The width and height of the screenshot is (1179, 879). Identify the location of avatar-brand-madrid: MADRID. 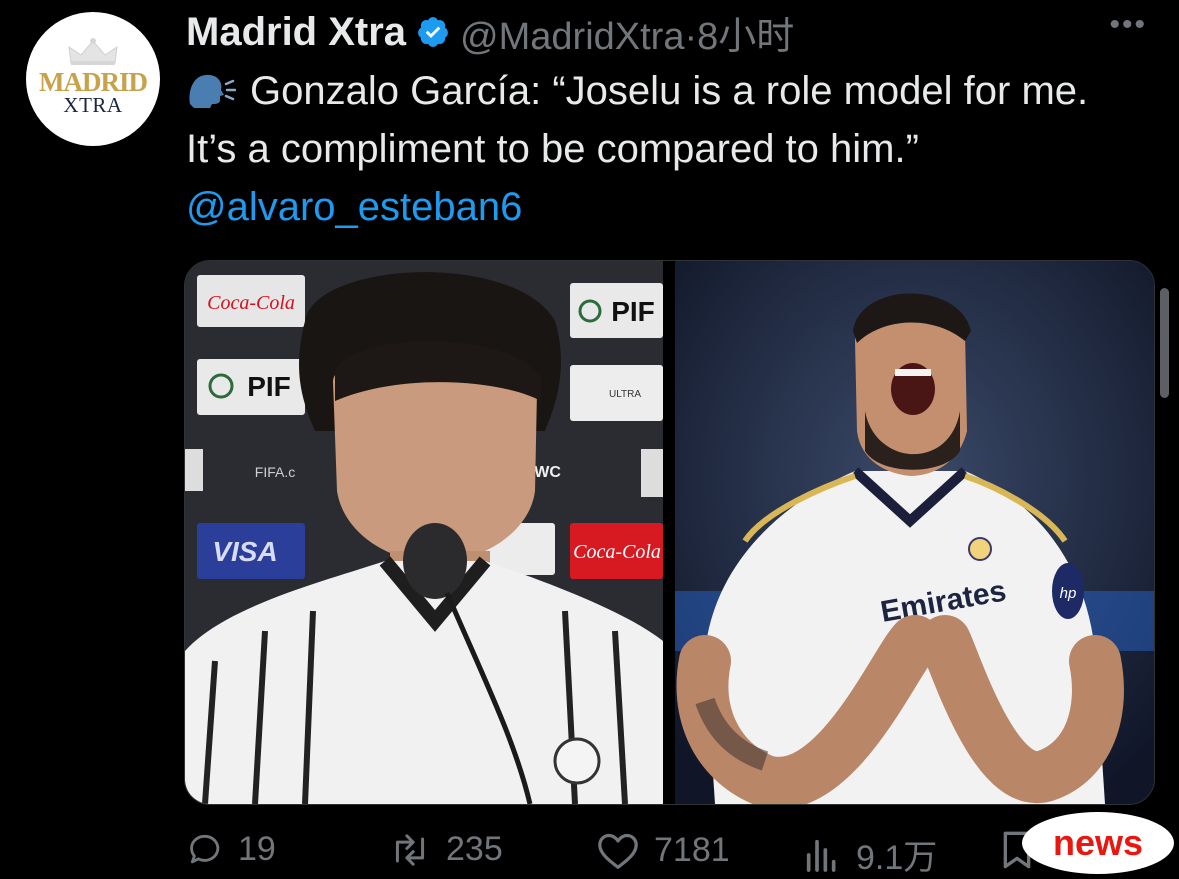
(93, 82).